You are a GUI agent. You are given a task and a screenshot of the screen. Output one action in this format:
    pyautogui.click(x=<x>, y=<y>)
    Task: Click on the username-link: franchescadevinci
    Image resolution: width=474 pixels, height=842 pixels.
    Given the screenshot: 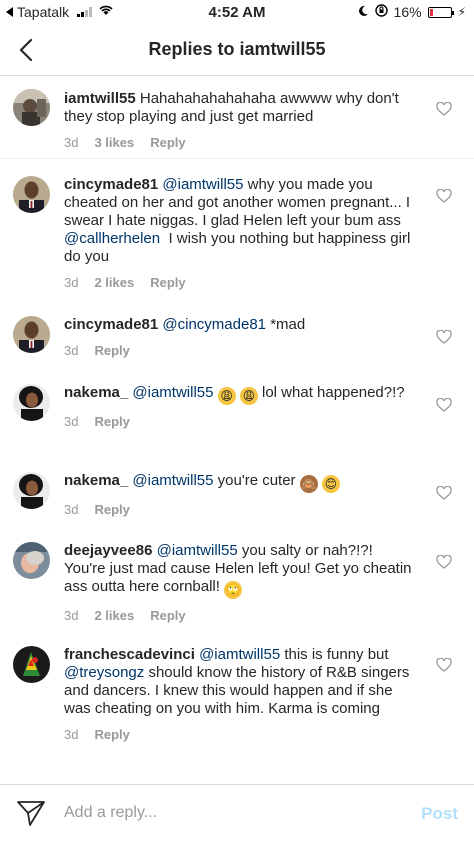 What is the action you would take?
    pyautogui.click(x=129, y=654)
    